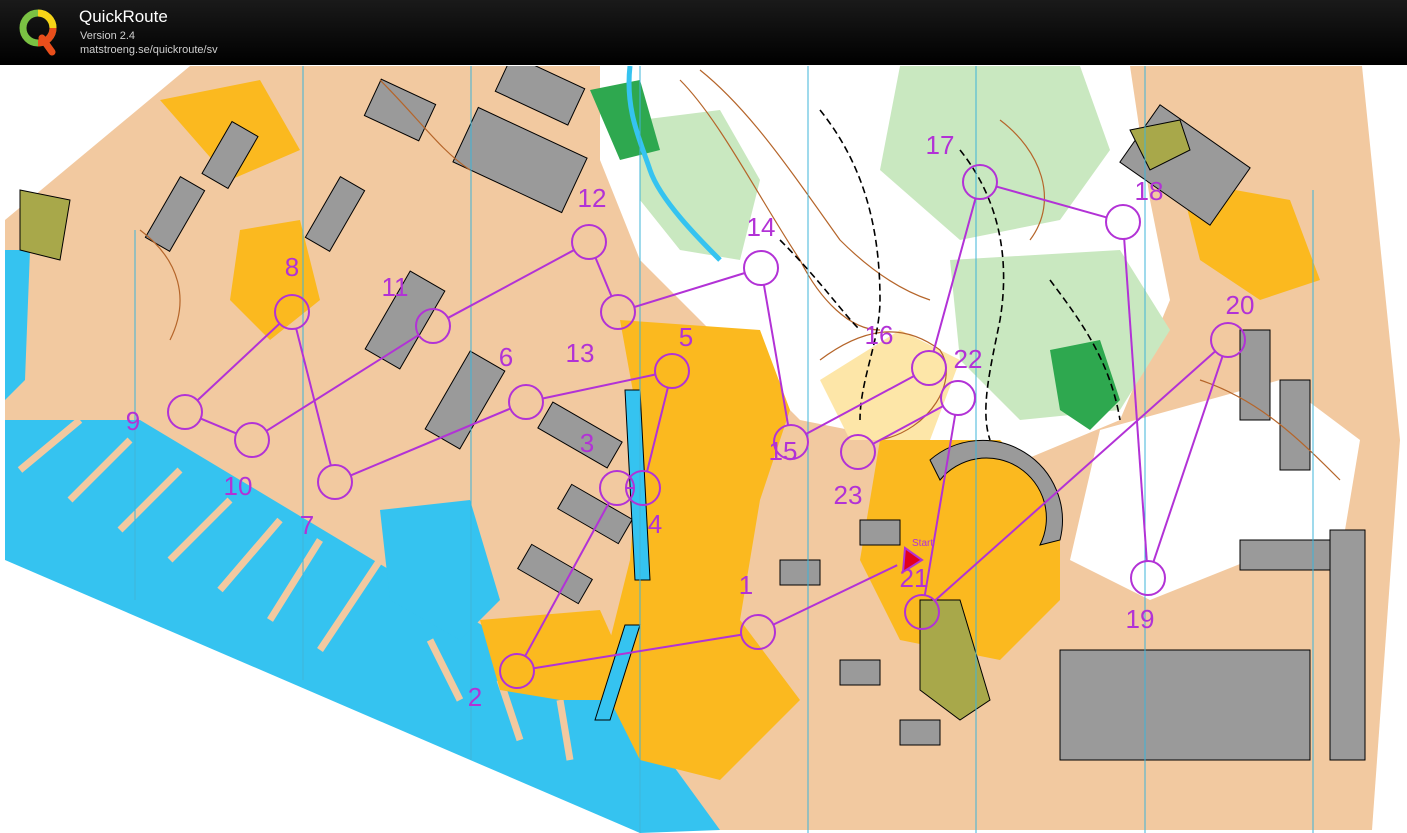  What do you see at coordinates (783, 451) in the screenshot?
I see `control-number: 15` at bounding box center [783, 451].